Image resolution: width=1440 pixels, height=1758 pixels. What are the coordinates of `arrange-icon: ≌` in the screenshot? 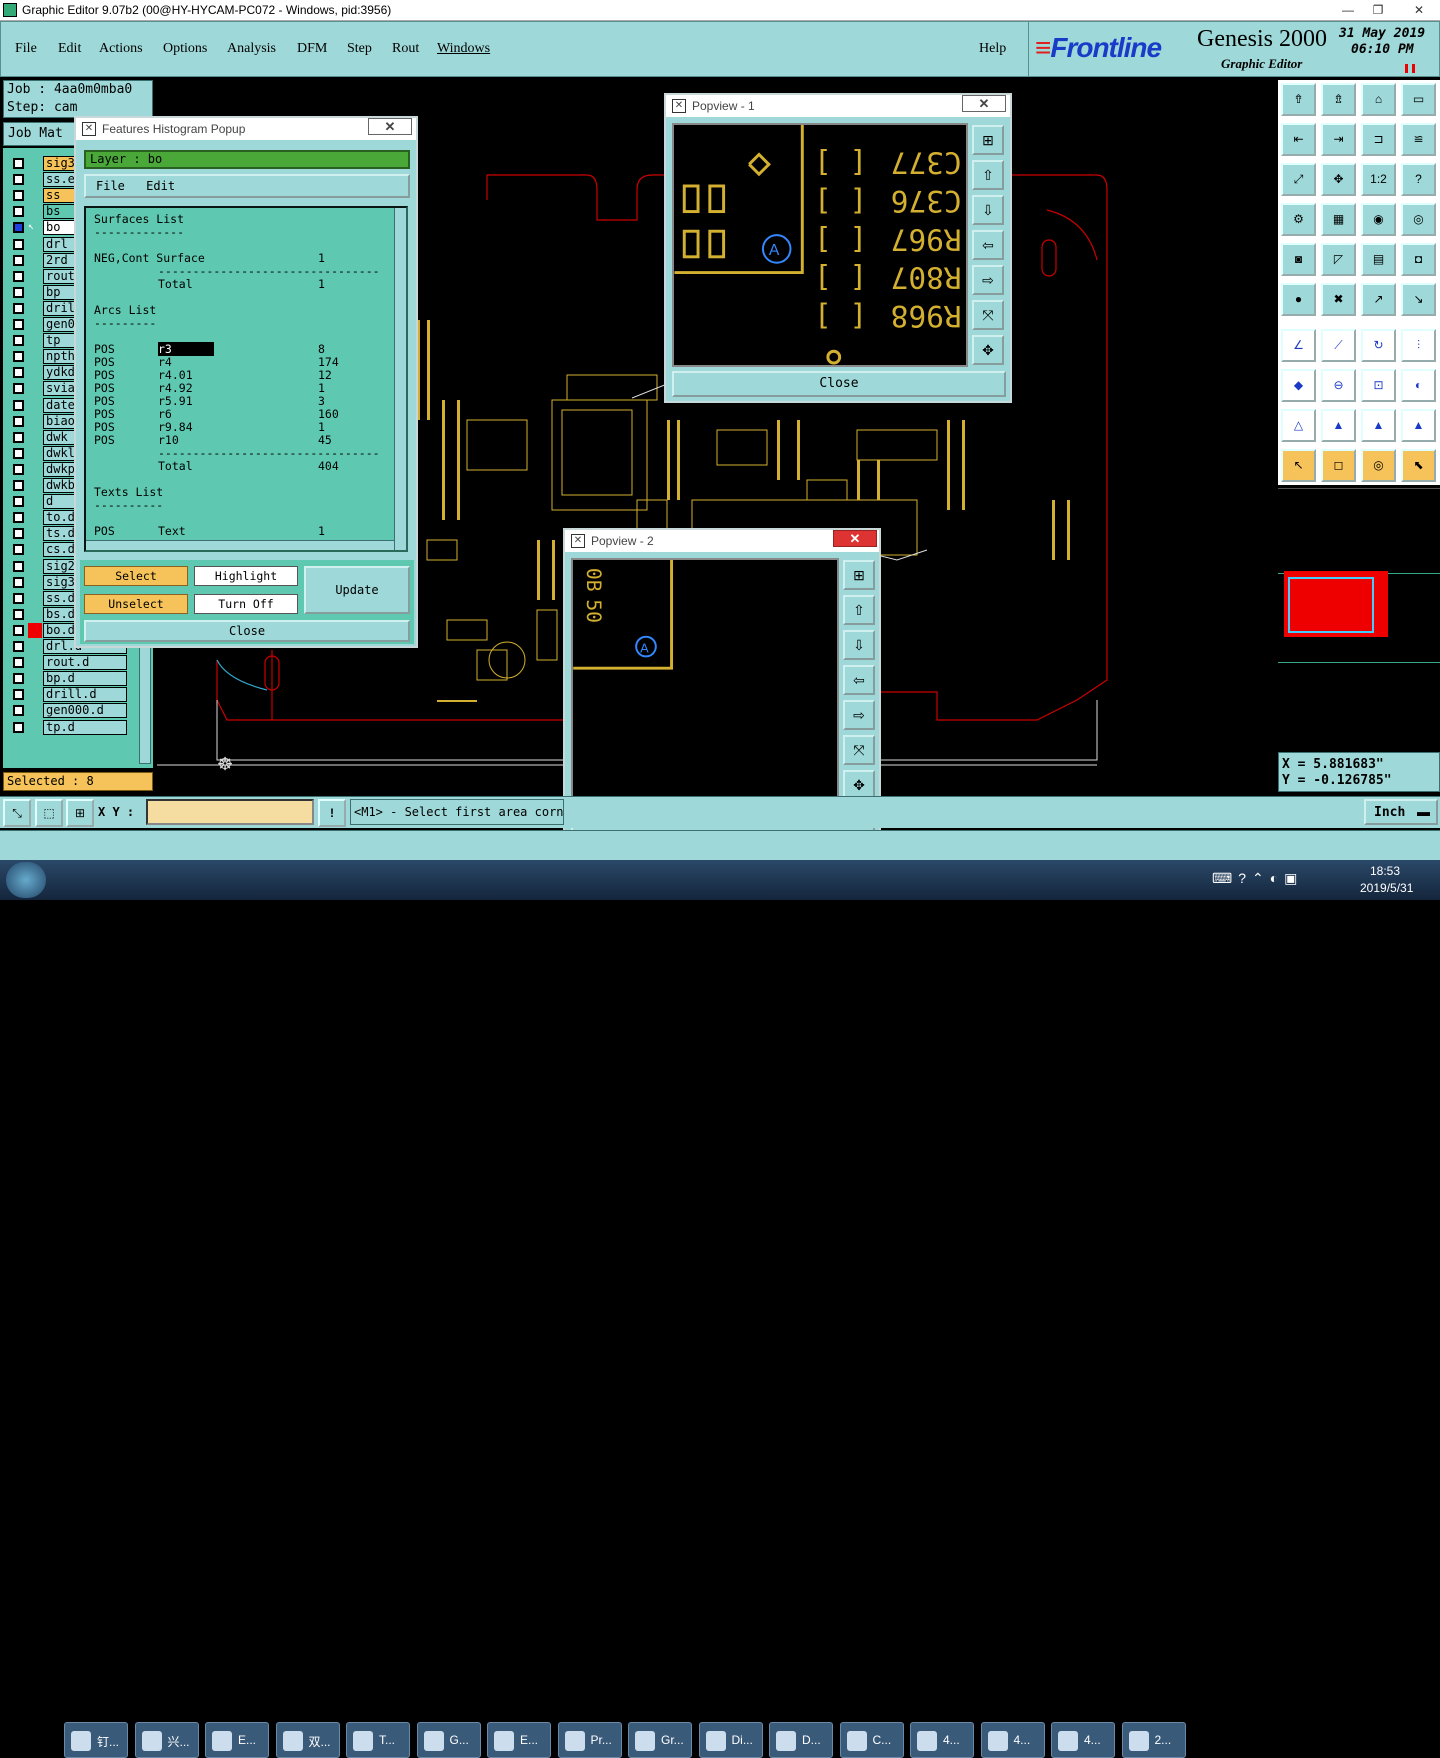 It's located at (1418, 139).